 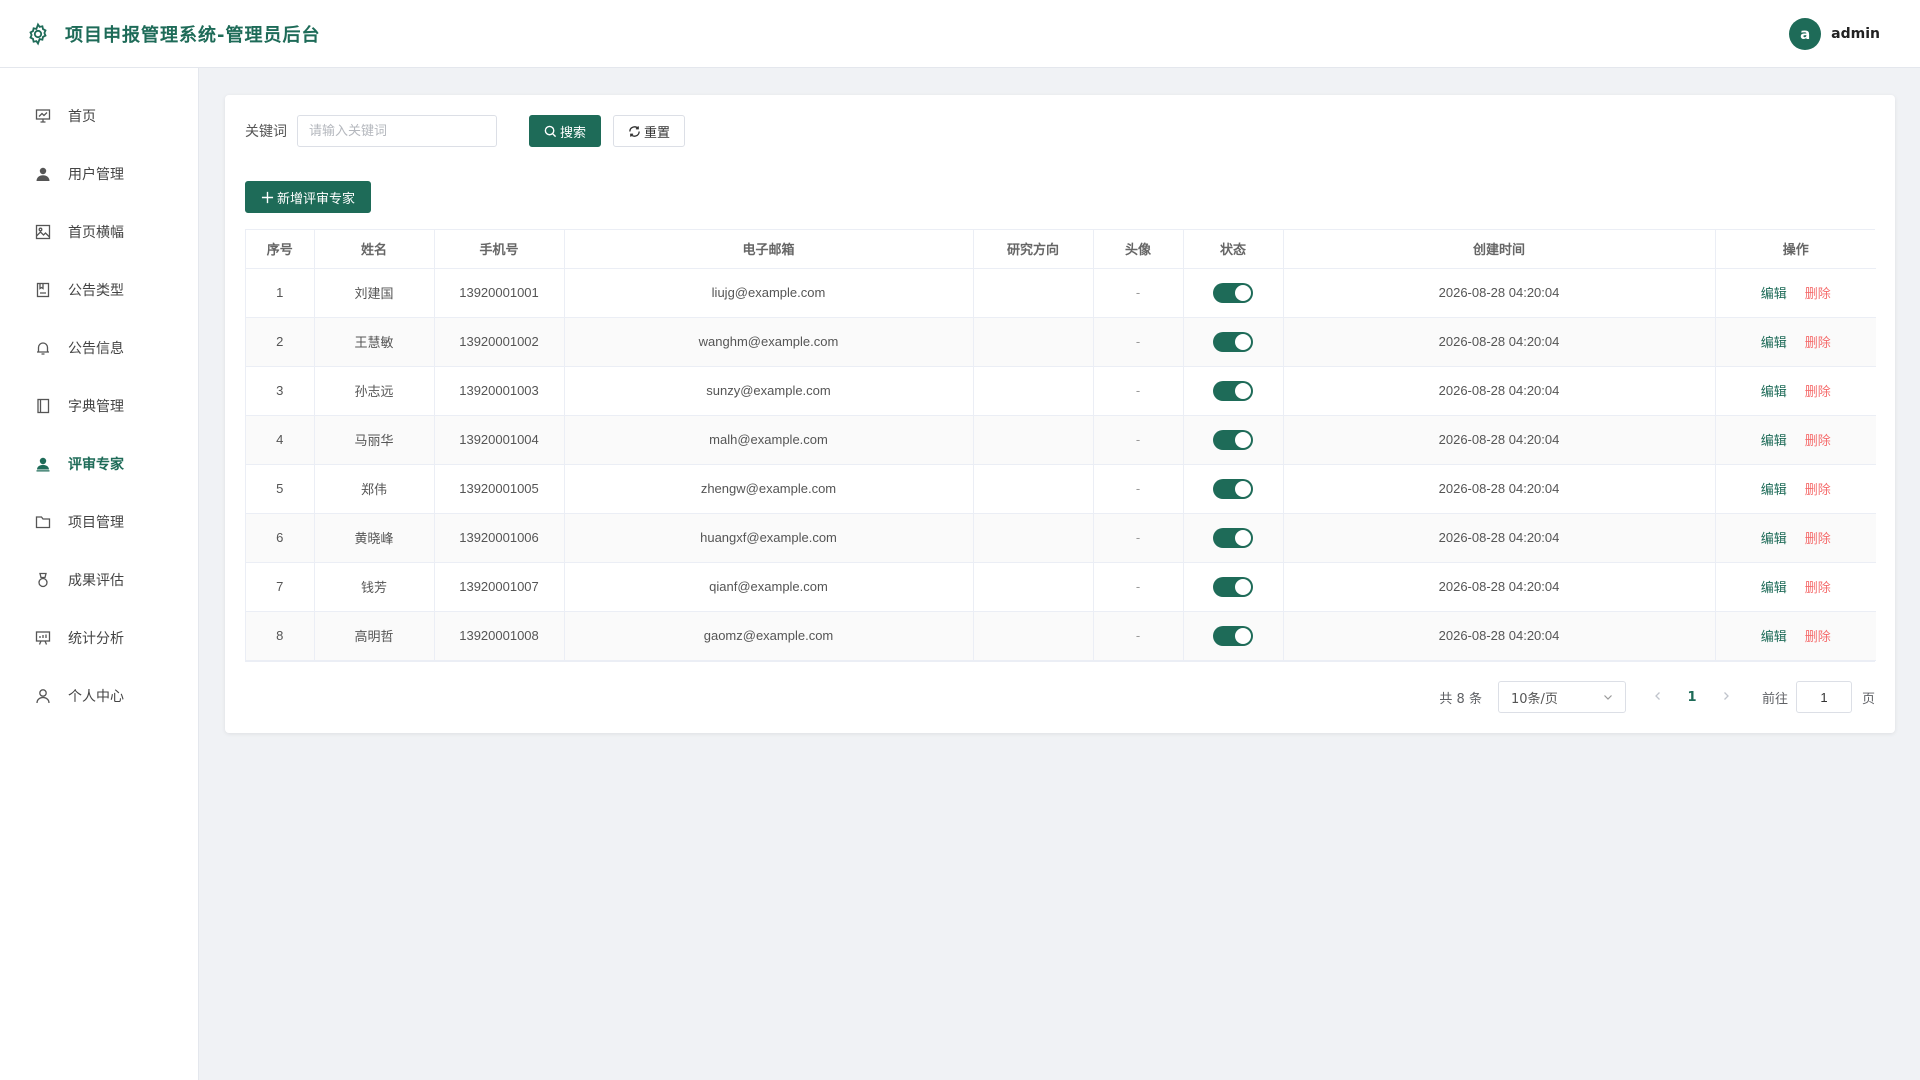 I want to click on sidebar-item-profile: 个人中心, so click(x=99, y=696).